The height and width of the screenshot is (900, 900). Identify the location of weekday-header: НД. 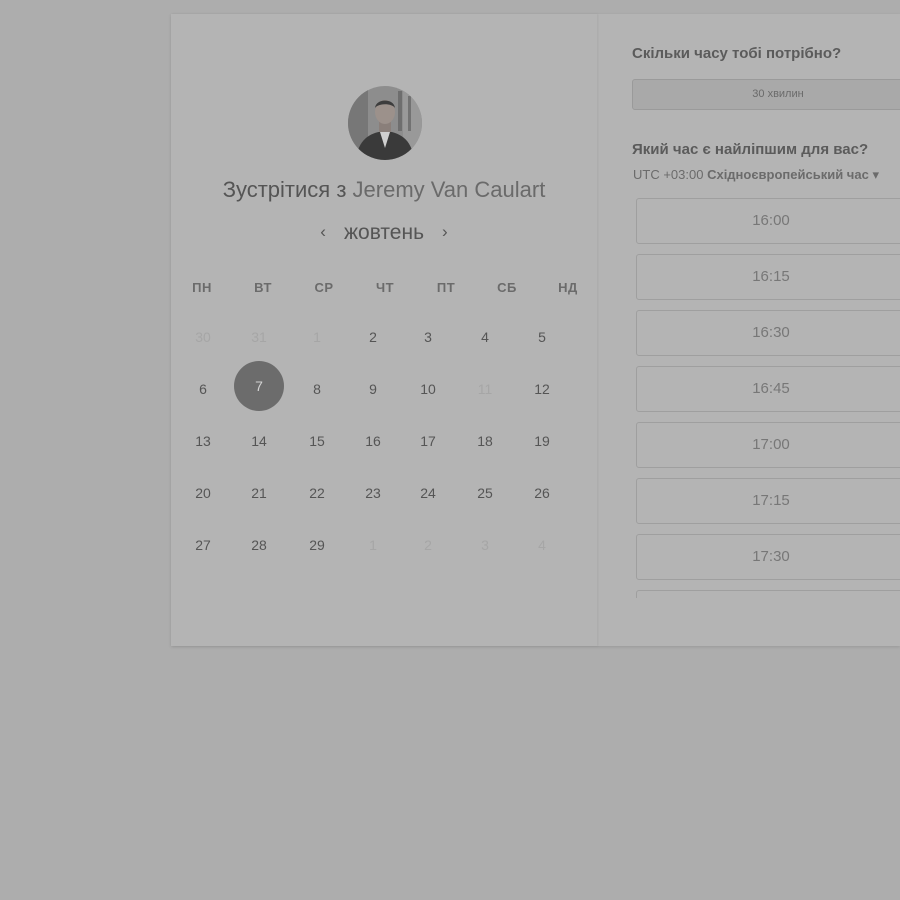
(568, 287).